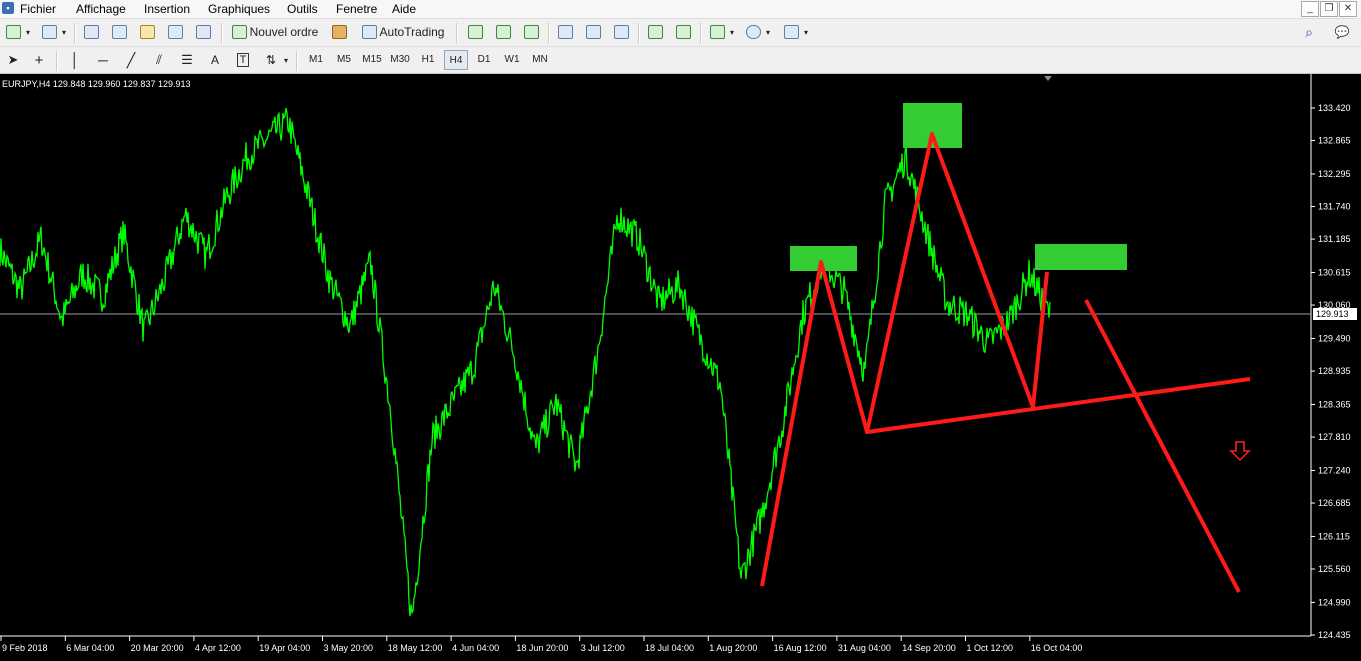  Describe the element at coordinates (239, 32) in the screenshot. I see `new-order-icon` at that location.